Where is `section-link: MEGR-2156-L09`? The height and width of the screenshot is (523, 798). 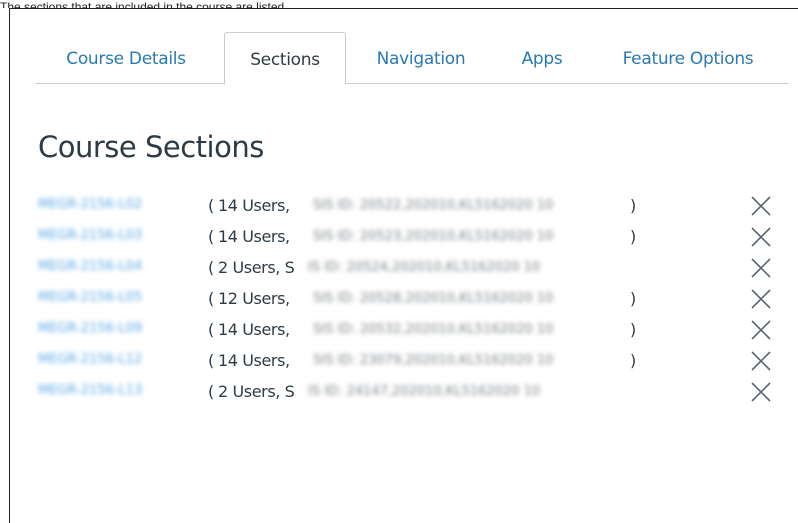
section-link: MEGR-2156-L09 is located at coordinates (90, 328).